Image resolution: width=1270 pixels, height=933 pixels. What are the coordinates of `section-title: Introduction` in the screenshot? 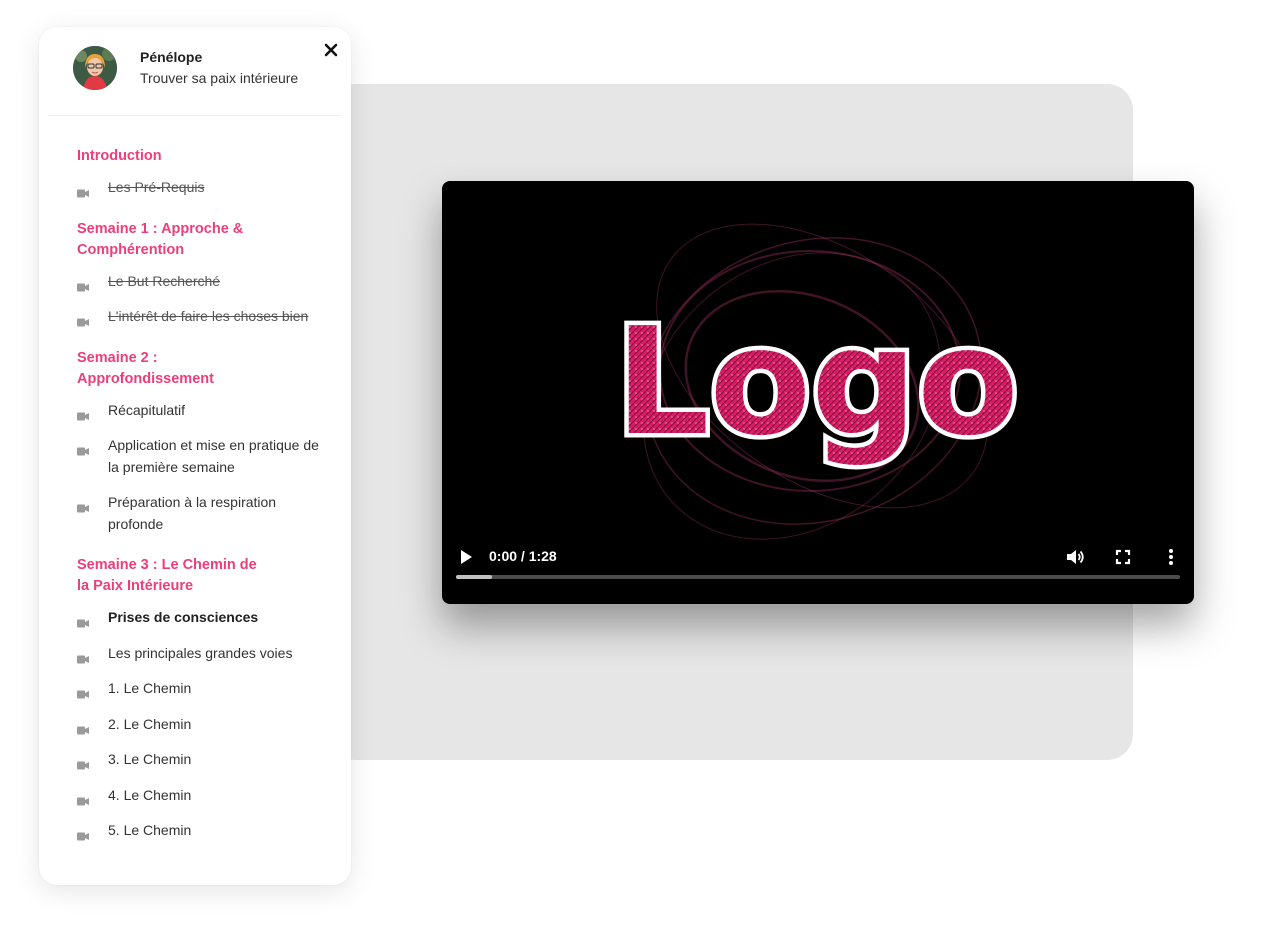 It's located at (167, 156).